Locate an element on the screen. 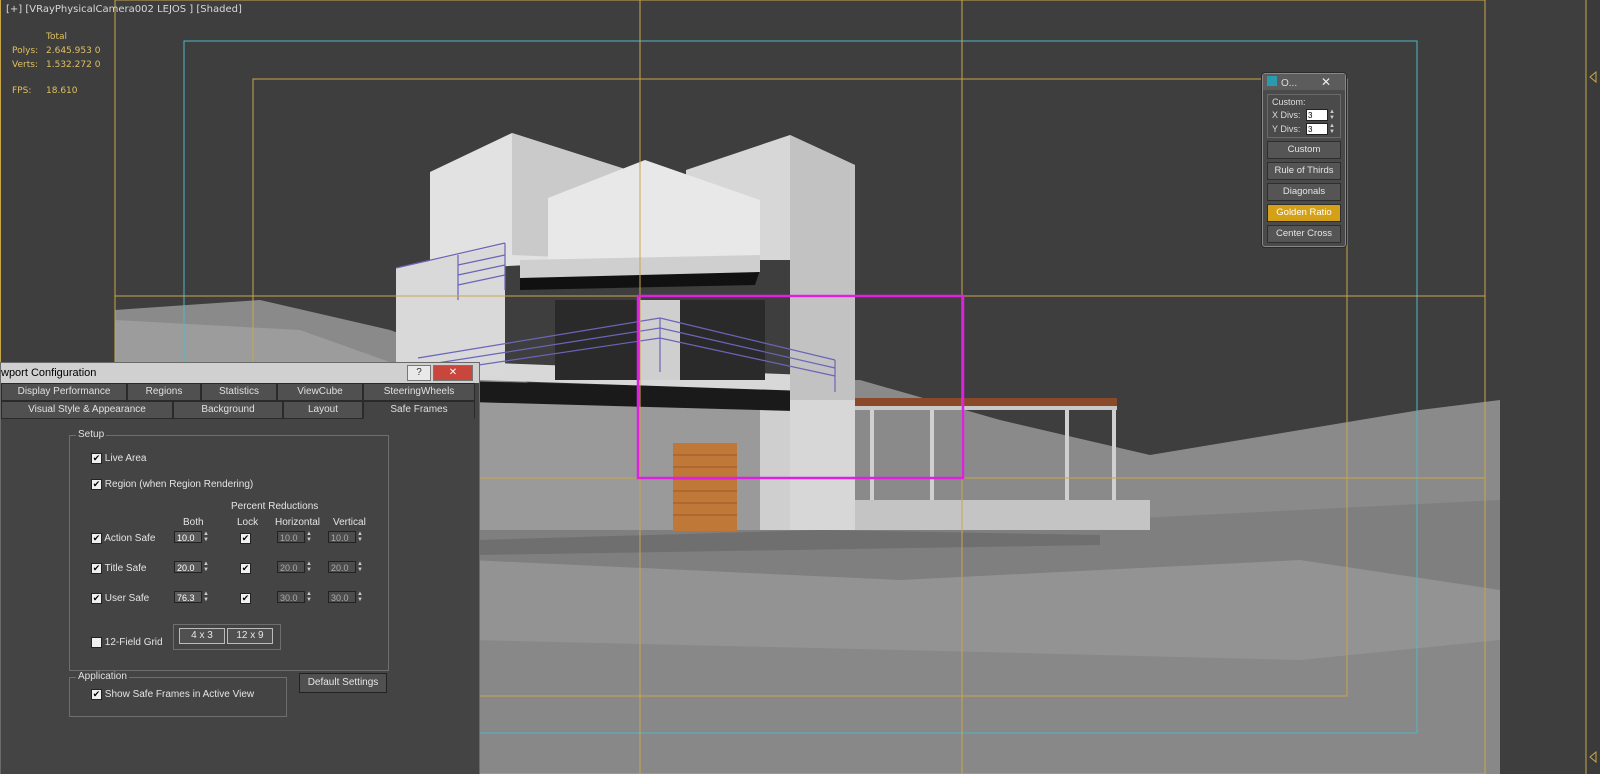 The image size is (1600, 774). custom-button: Custom is located at coordinates (1304, 150).